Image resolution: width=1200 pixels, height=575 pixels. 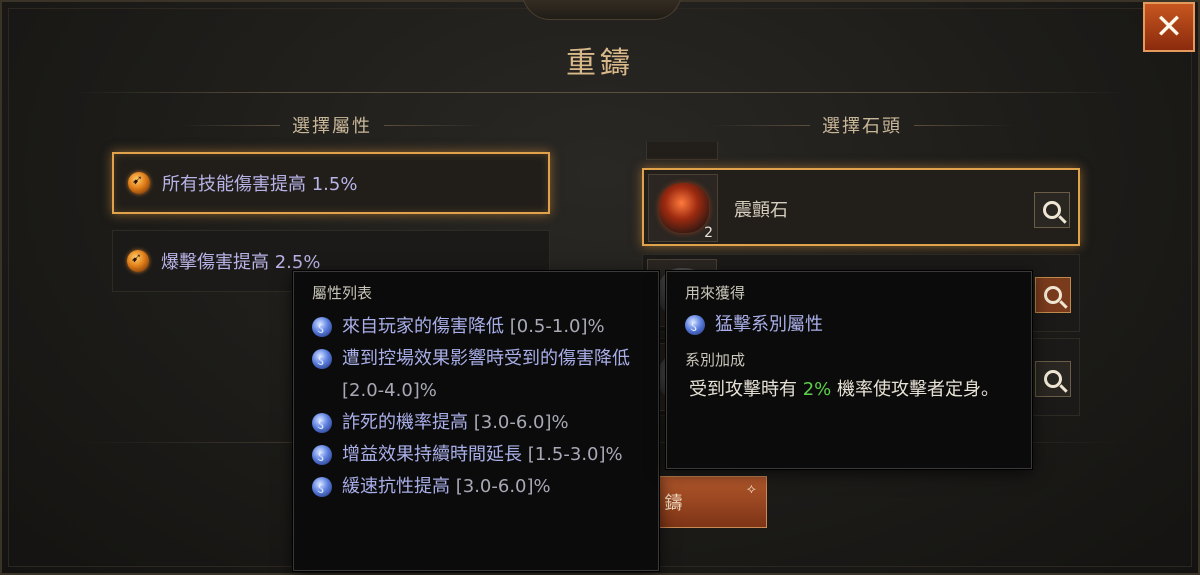 I want to click on close-icon: ✕, so click(x=1169, y=27).